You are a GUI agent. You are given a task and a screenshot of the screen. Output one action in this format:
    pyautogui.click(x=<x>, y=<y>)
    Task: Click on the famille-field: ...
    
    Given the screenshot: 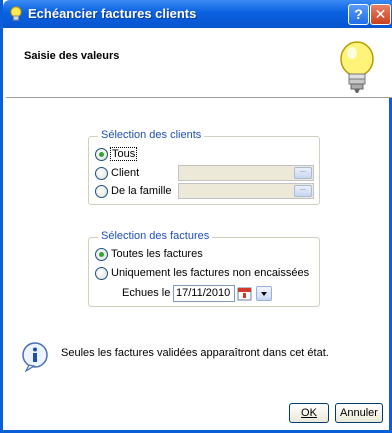 What is the action you would take?
    pyautogui.click(x=246, y=191)
    